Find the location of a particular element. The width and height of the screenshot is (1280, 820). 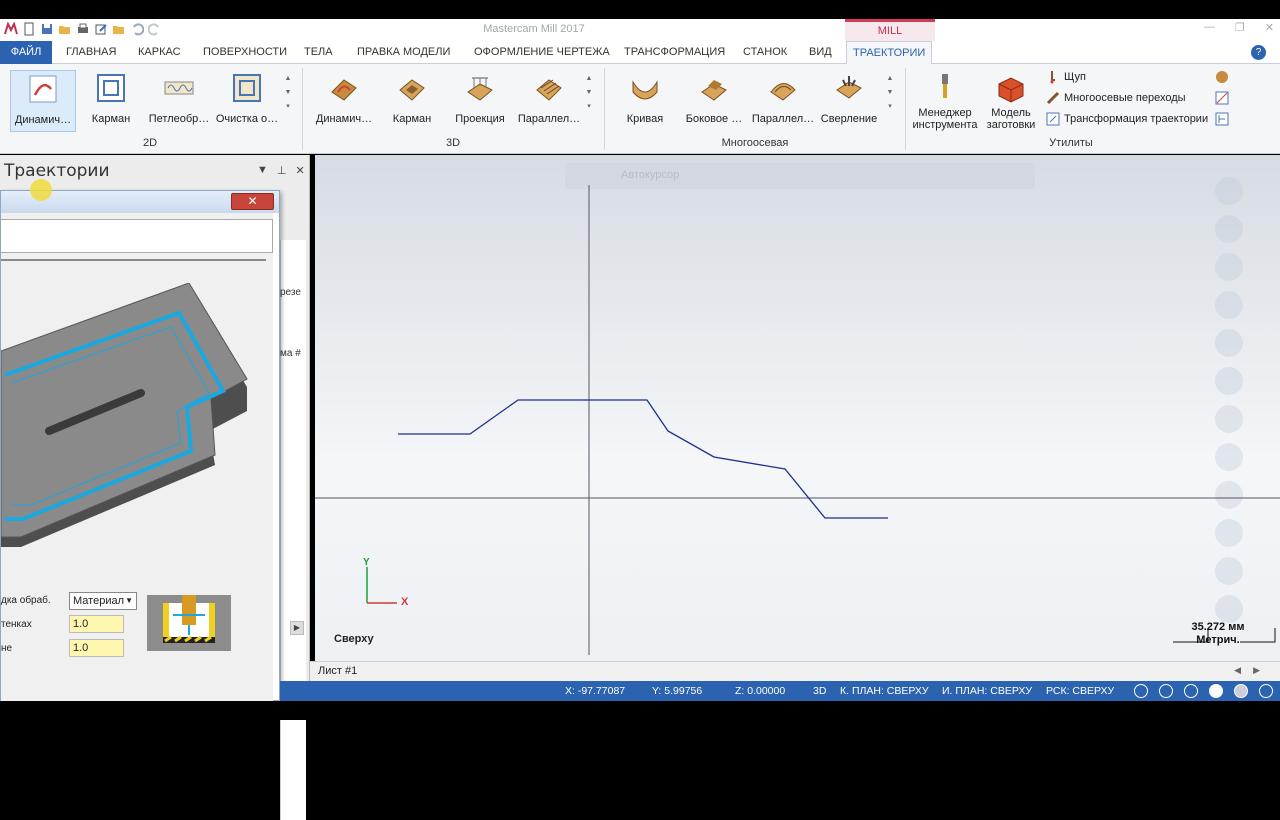

sheet-scroll-arrows: ◀▶ is located at coordinates (1253, 670).